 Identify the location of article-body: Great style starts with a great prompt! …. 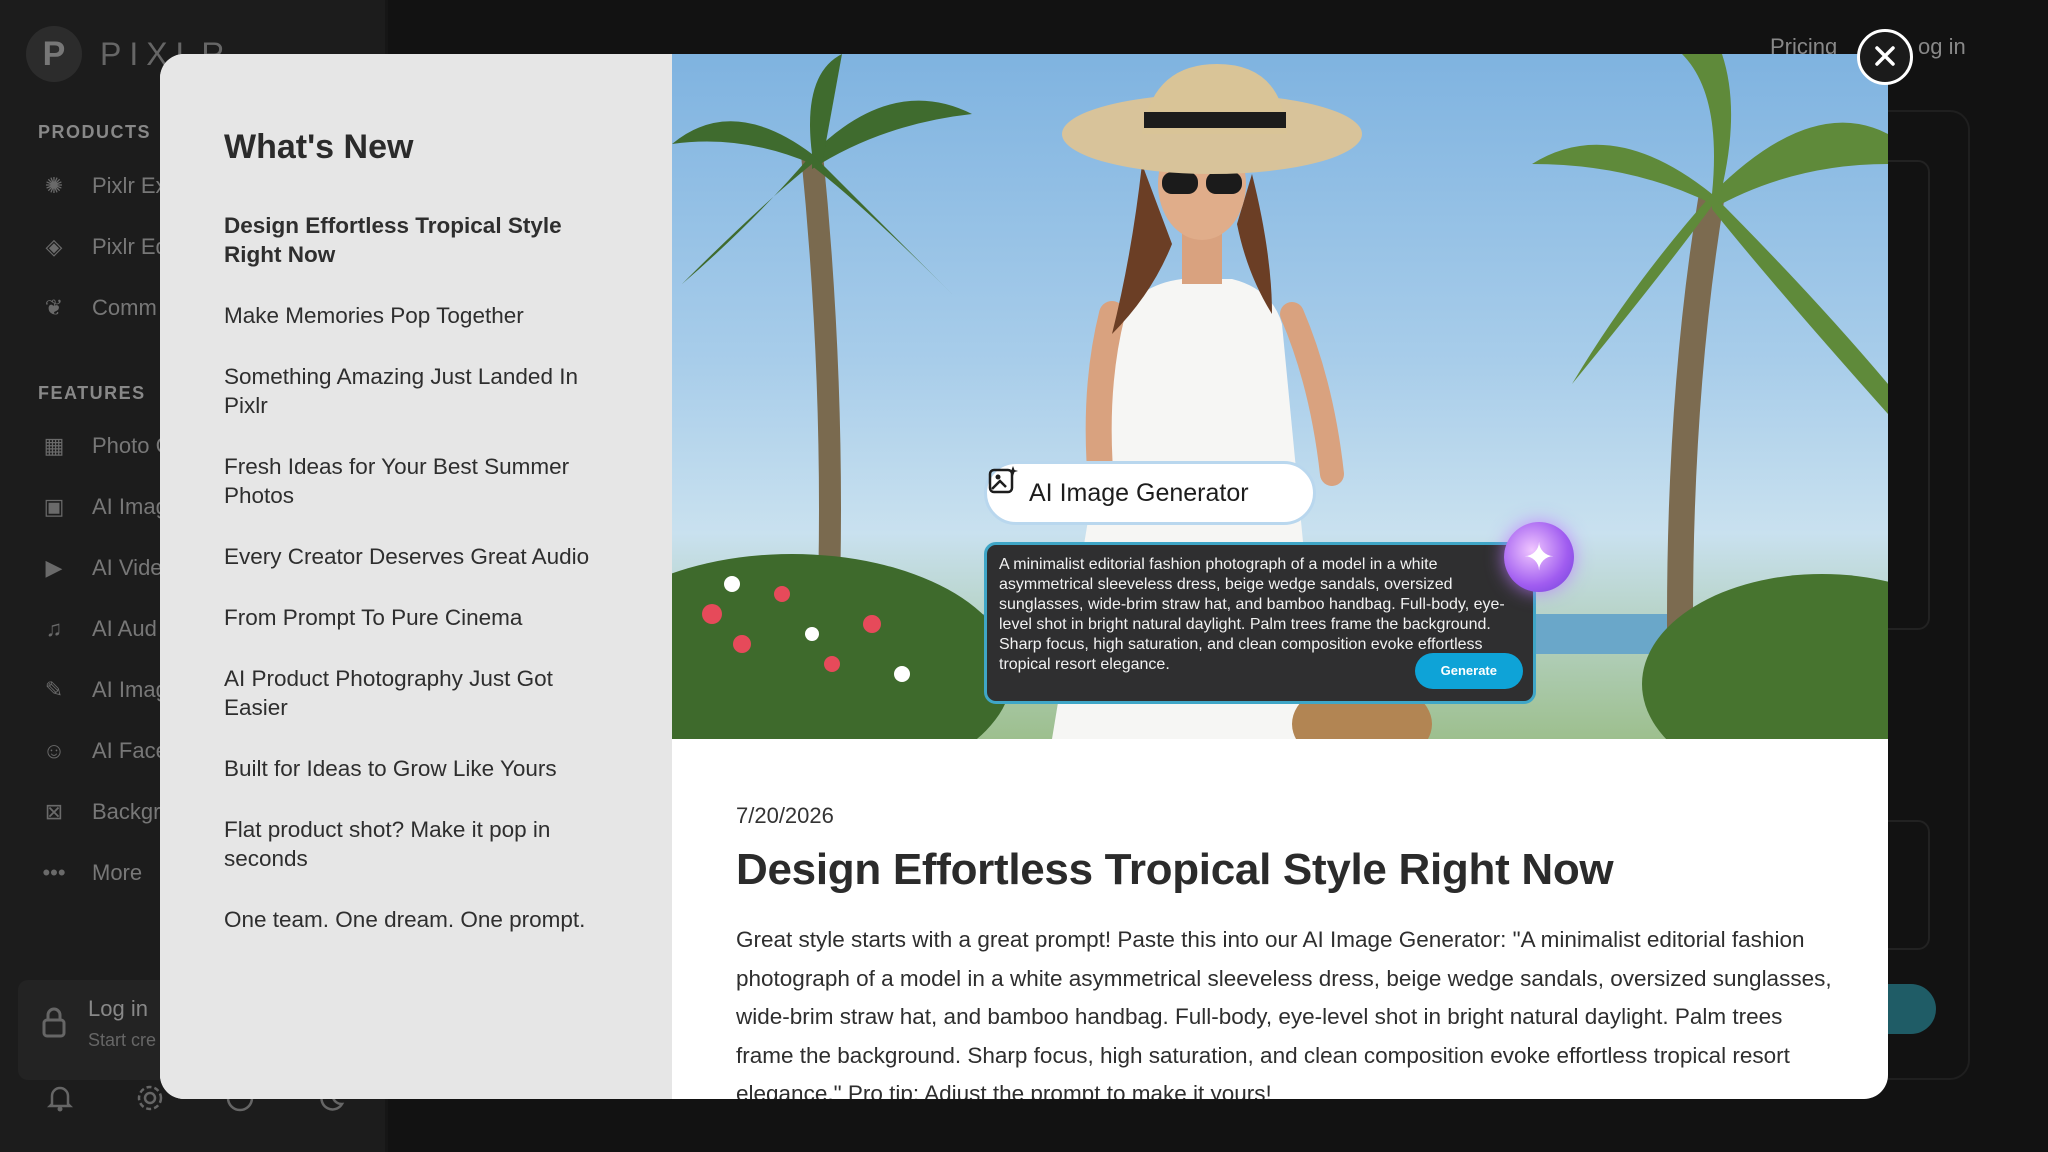
(1284, 1013).